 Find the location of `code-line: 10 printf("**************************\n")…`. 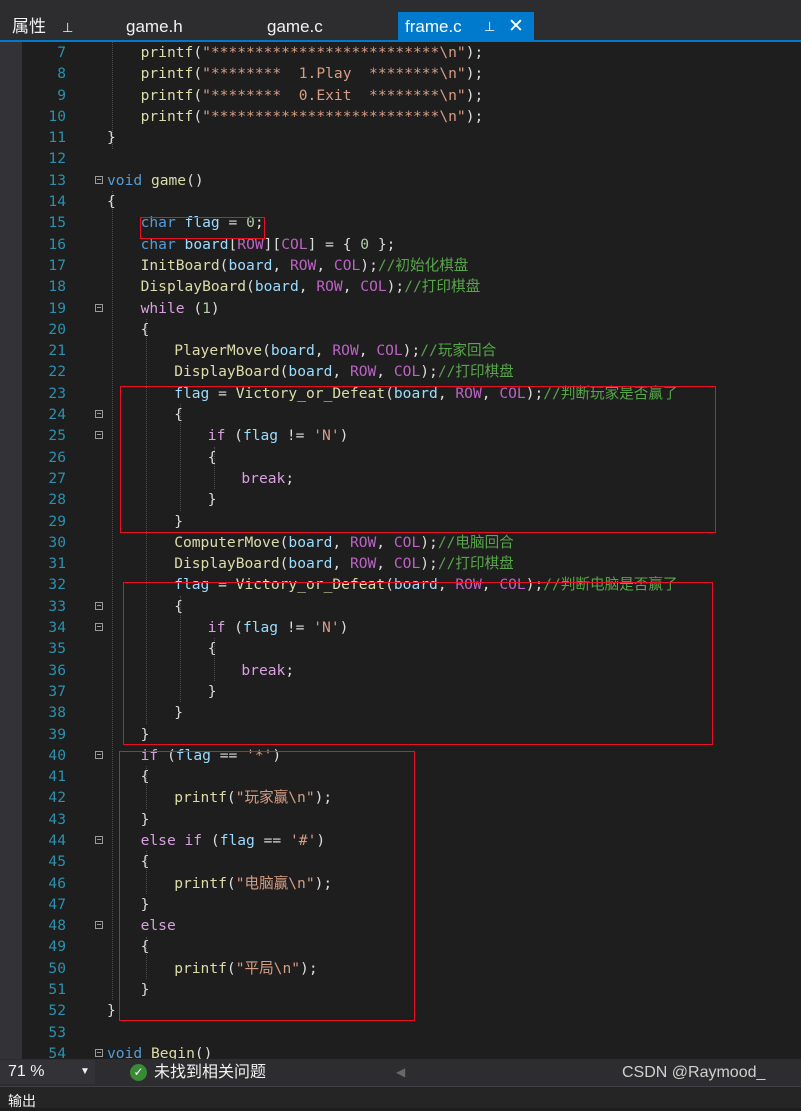

code-line: 10 printf("**************************\n")… is located at coordinates (400, 116).